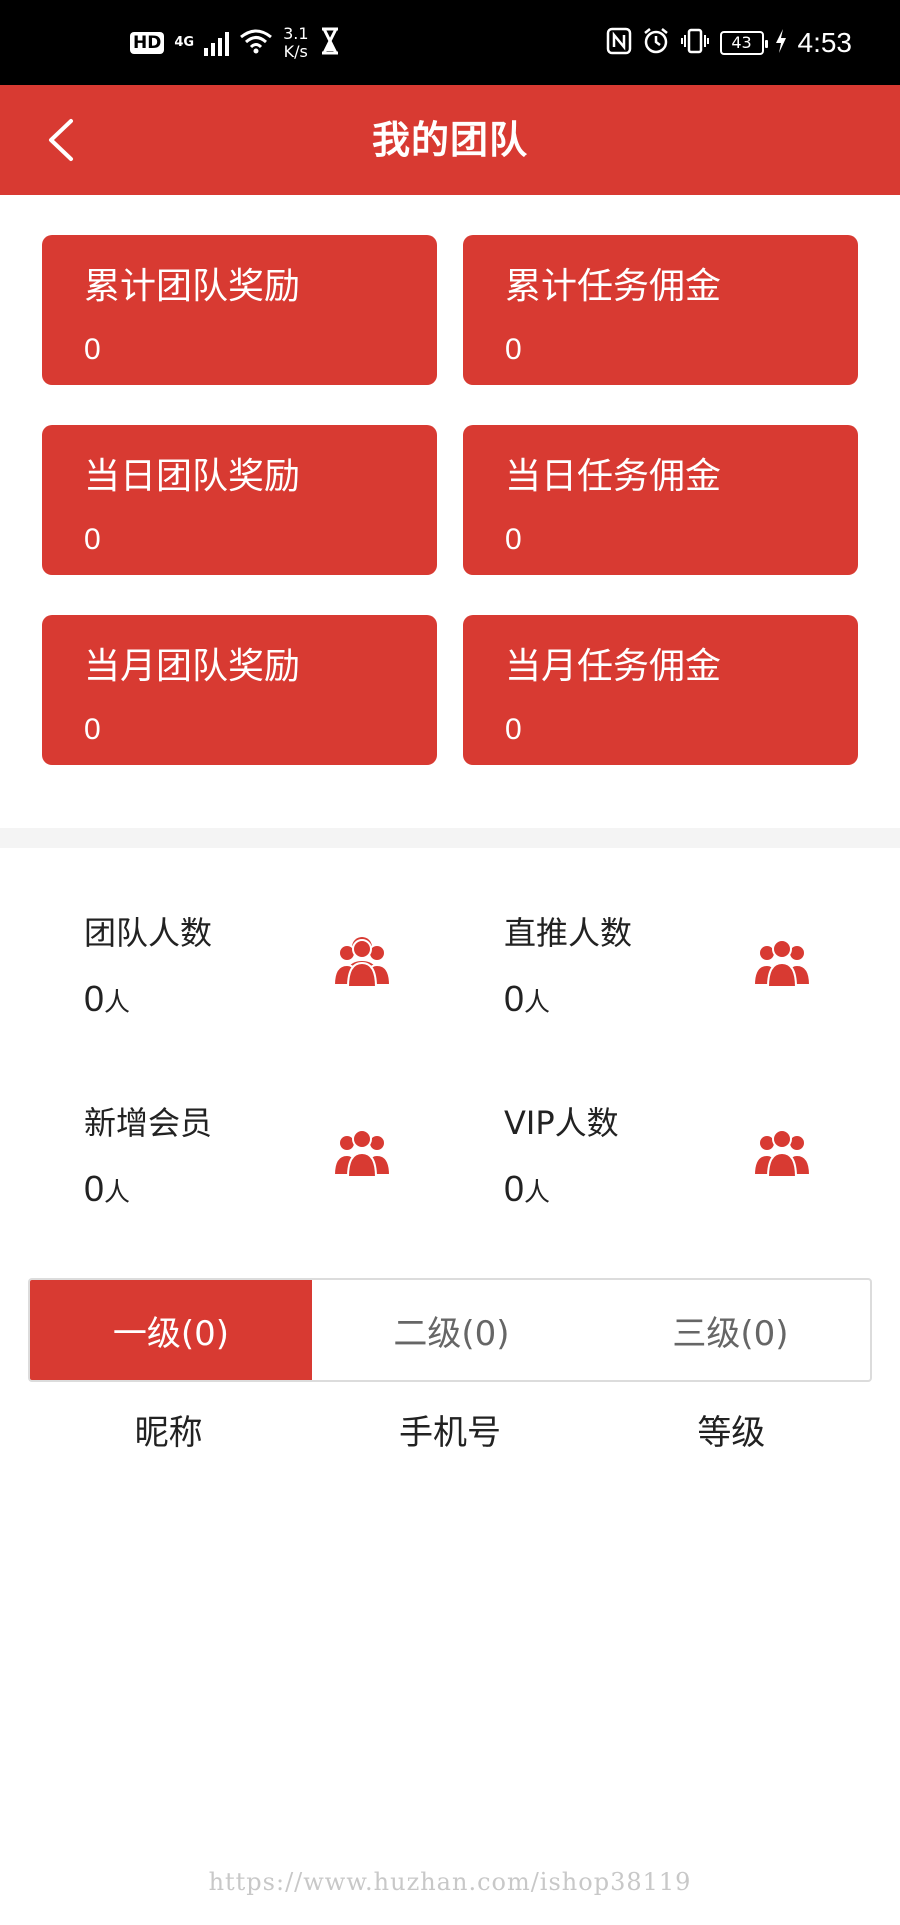 Image resolution: width=900 pixels, height=1925 pixels. What do you see at coordinates (239, 310) in the screenshot?
I see `stat-card-total-team-reward: 累计团队奖励 0` at bounding box center [239, 310].